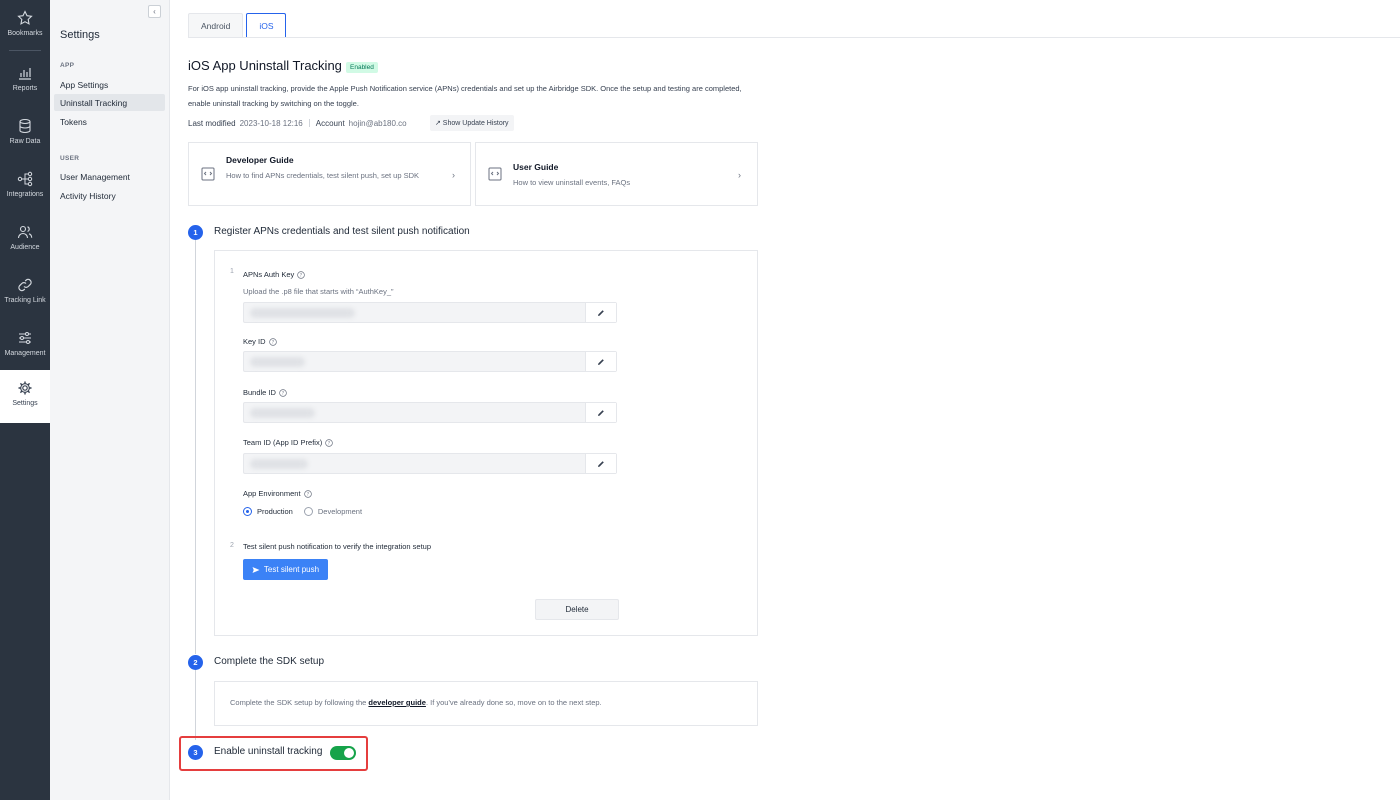 Image resolution: width=1400 pixels, height=800 pixels. I want to click on sidebar-item-user-management: User Management, so click(109, 176).